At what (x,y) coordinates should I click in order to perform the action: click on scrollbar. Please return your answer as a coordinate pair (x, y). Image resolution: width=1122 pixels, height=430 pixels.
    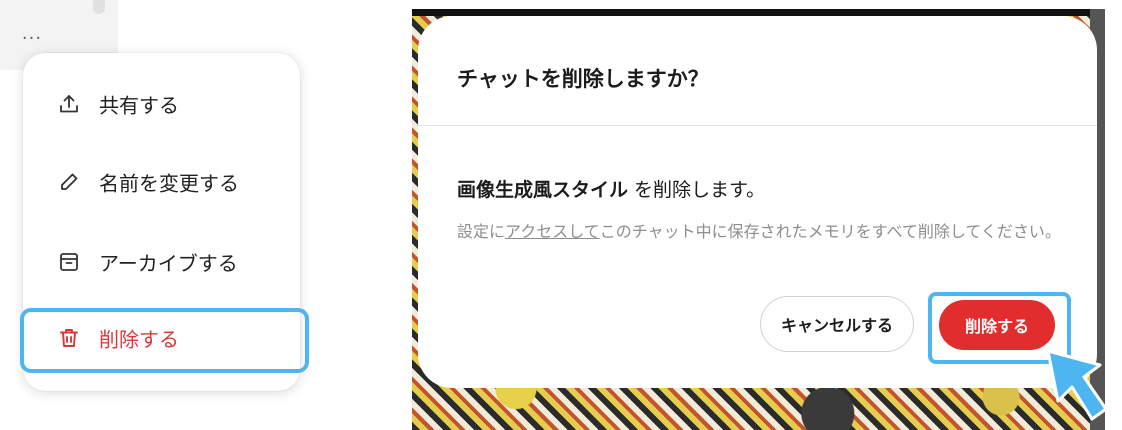
    Looking at the image, I should click on (99, 7).